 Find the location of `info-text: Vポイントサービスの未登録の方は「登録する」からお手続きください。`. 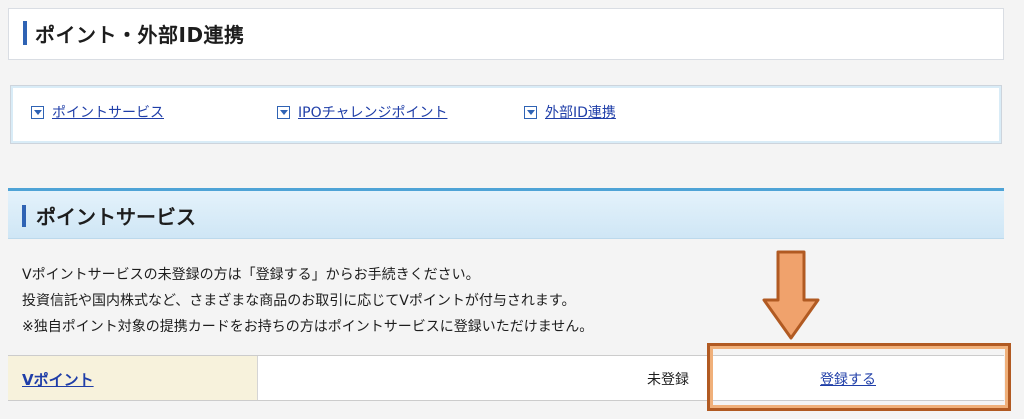

info-text: Vポイントサービスの未登録の方は「登録する」からお手続きください。 is located at coordinates (251, 275).